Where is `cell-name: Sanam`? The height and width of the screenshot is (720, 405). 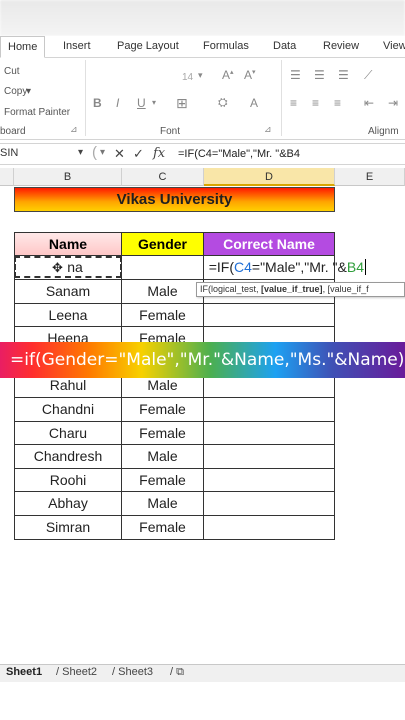 cell-name: Sanam is located at coordinates (68, 292).